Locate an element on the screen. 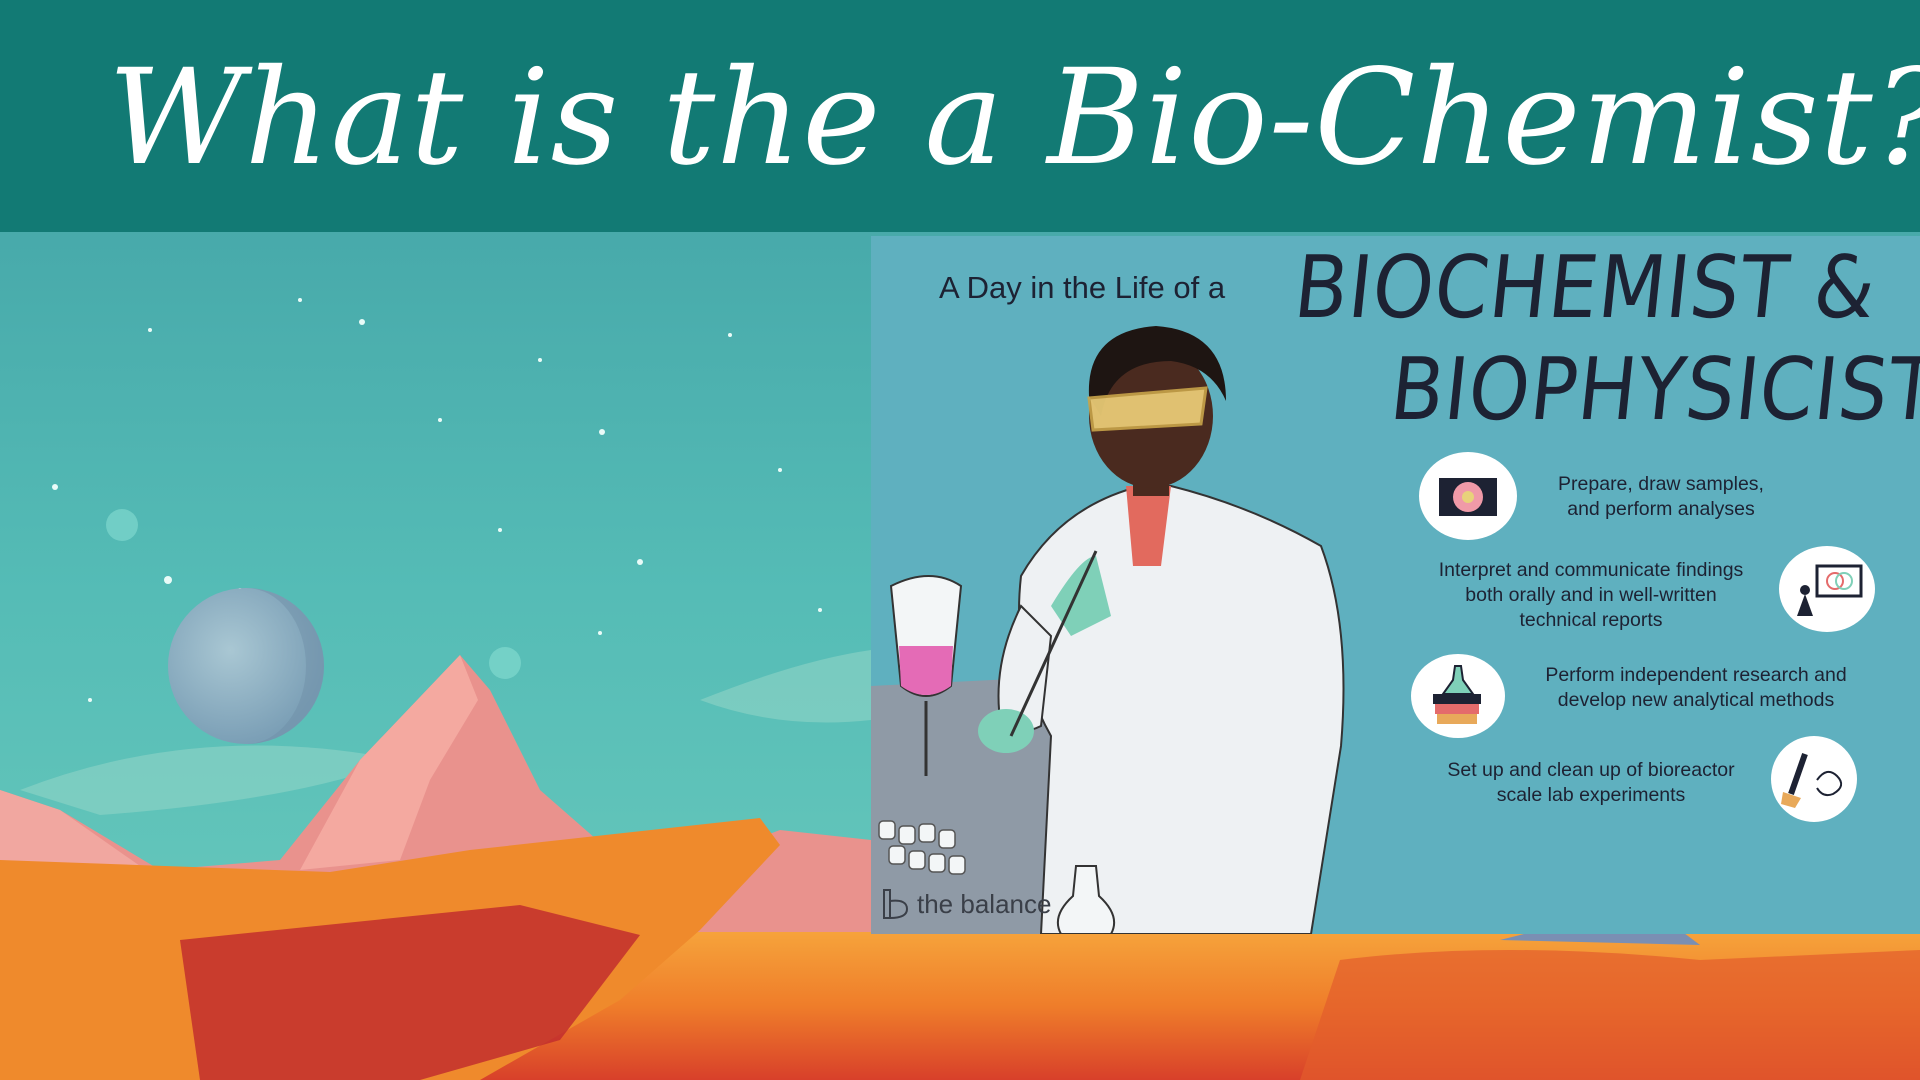 The width and height of the screenshot is (1920, 1080). duty-2-line2: both orally and in well-written is located at coordinates (1591, 595).